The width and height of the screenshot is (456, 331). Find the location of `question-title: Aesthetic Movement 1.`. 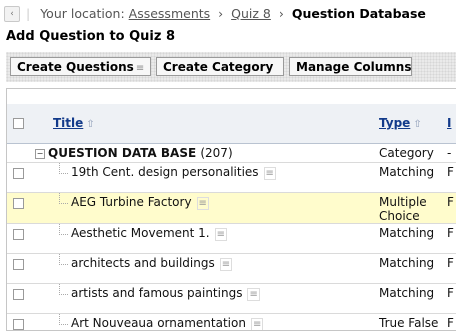

question-title: Aesthetic Movement 1. is located at coordinates (140, 233).